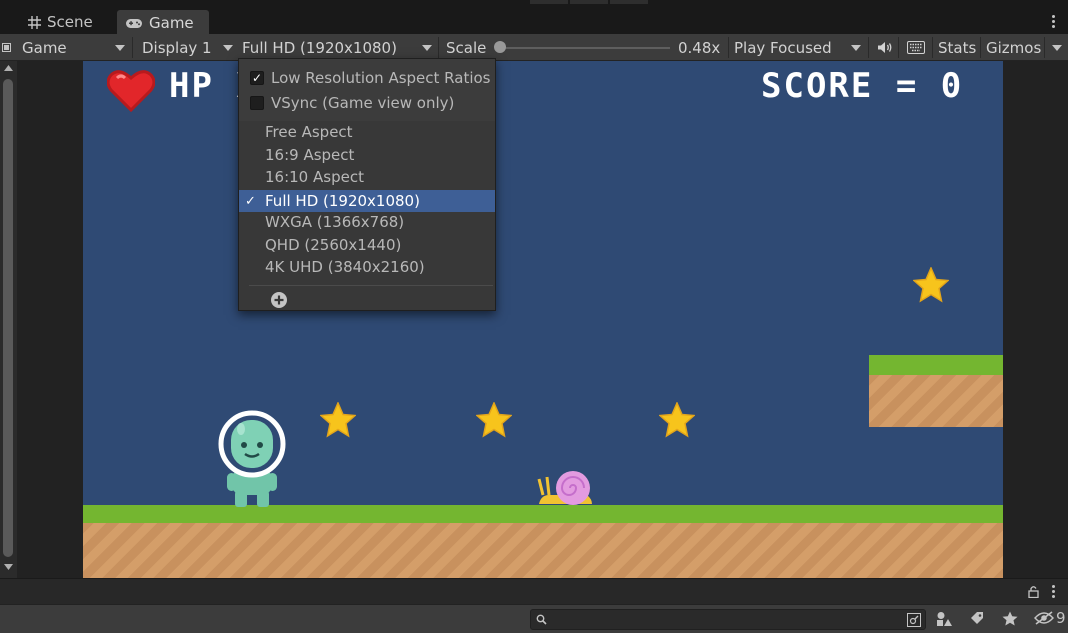 The height and width of the screenshot is (633, 1068). Describe the element at coordinates (1061, 618) in the screenshot. I see `hidden-count: 9` at that location.